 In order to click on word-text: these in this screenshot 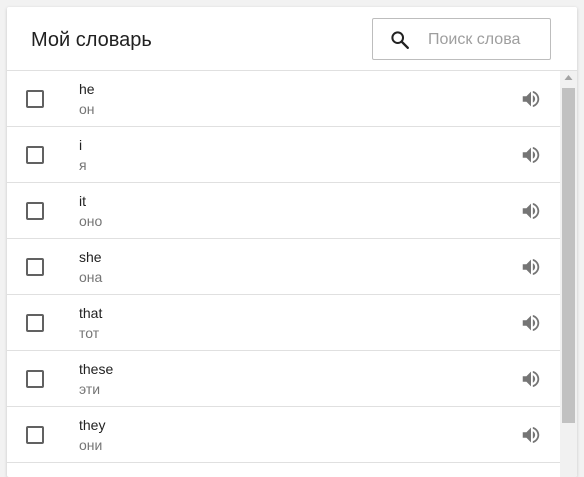, I will do `click(96, 369)`.